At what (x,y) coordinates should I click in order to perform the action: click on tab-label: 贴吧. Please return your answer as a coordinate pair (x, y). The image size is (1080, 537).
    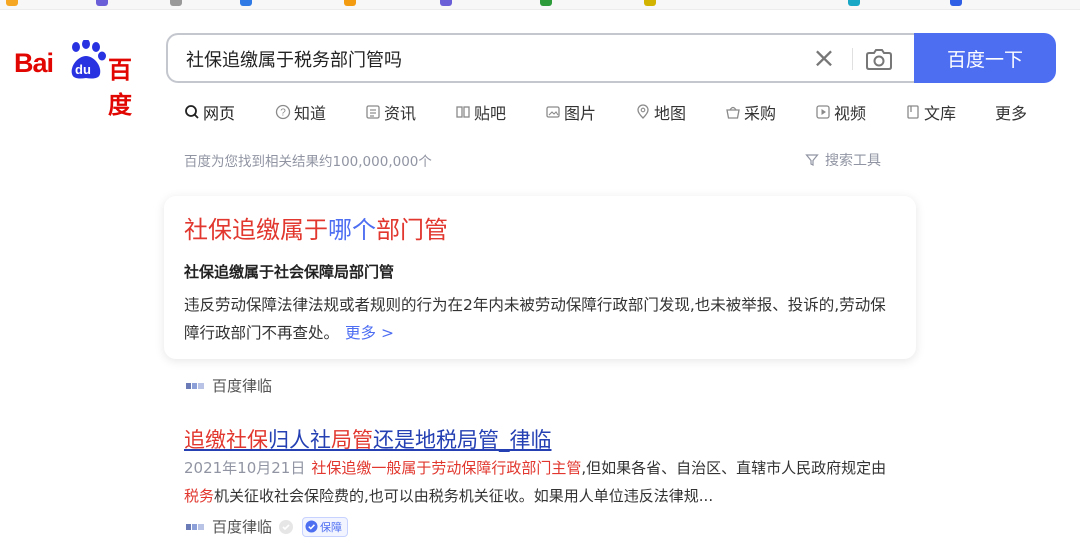
    Looking at the image, I should click on (490, 113).